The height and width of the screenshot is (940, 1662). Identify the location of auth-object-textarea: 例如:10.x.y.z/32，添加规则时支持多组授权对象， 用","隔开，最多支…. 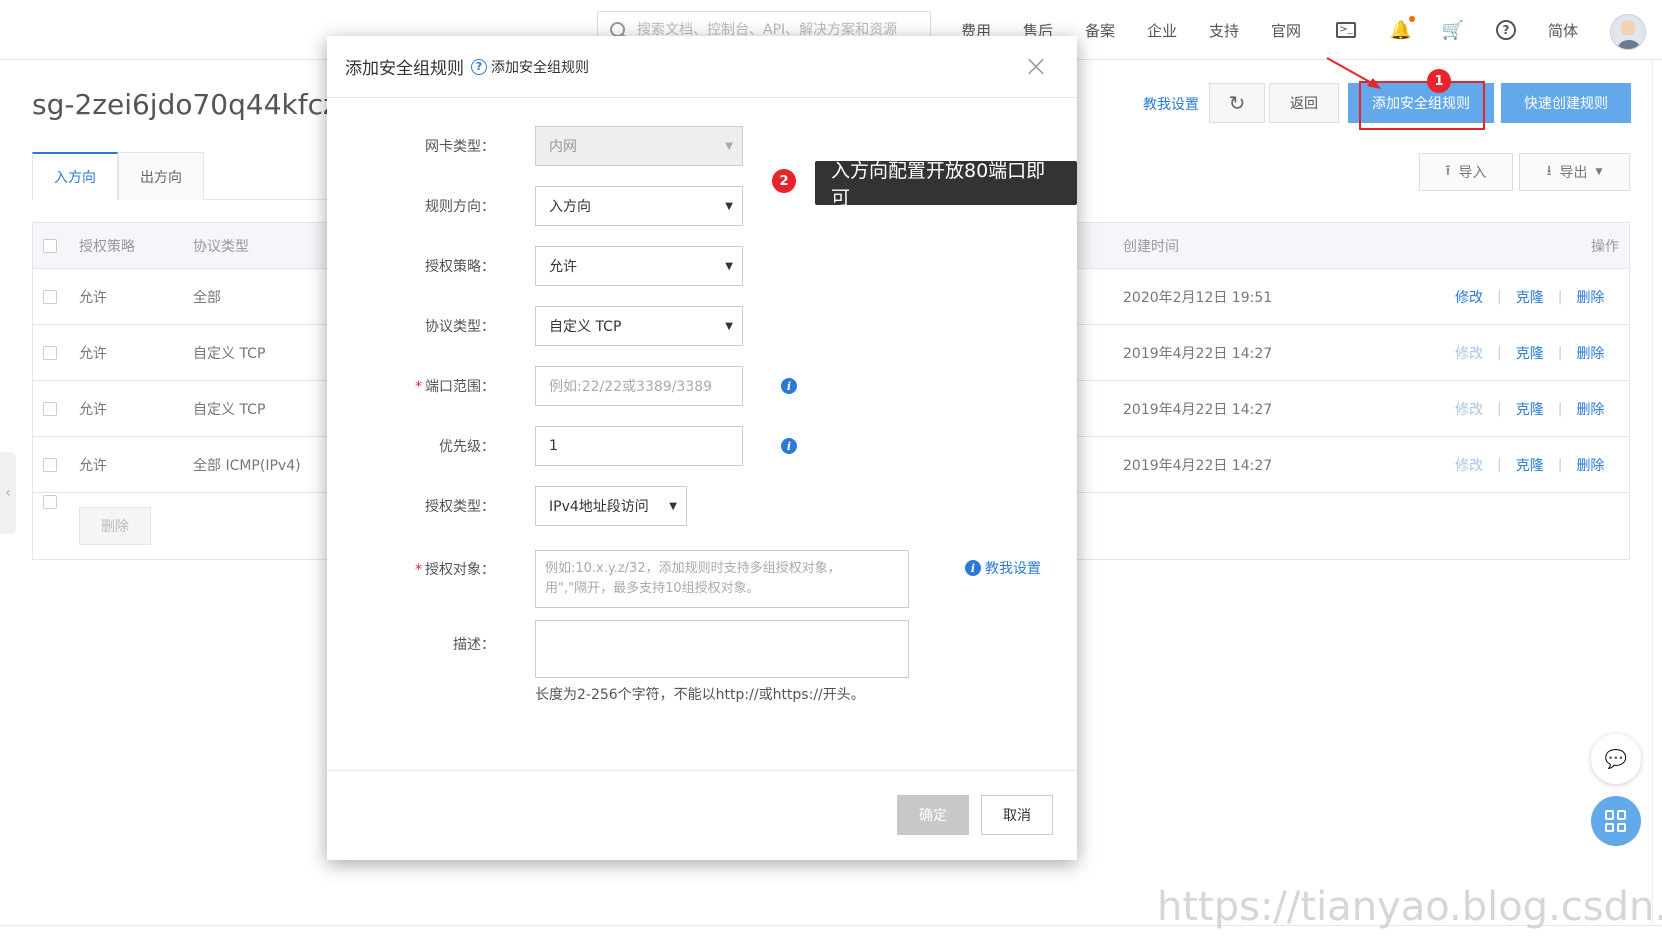
(722, 579).